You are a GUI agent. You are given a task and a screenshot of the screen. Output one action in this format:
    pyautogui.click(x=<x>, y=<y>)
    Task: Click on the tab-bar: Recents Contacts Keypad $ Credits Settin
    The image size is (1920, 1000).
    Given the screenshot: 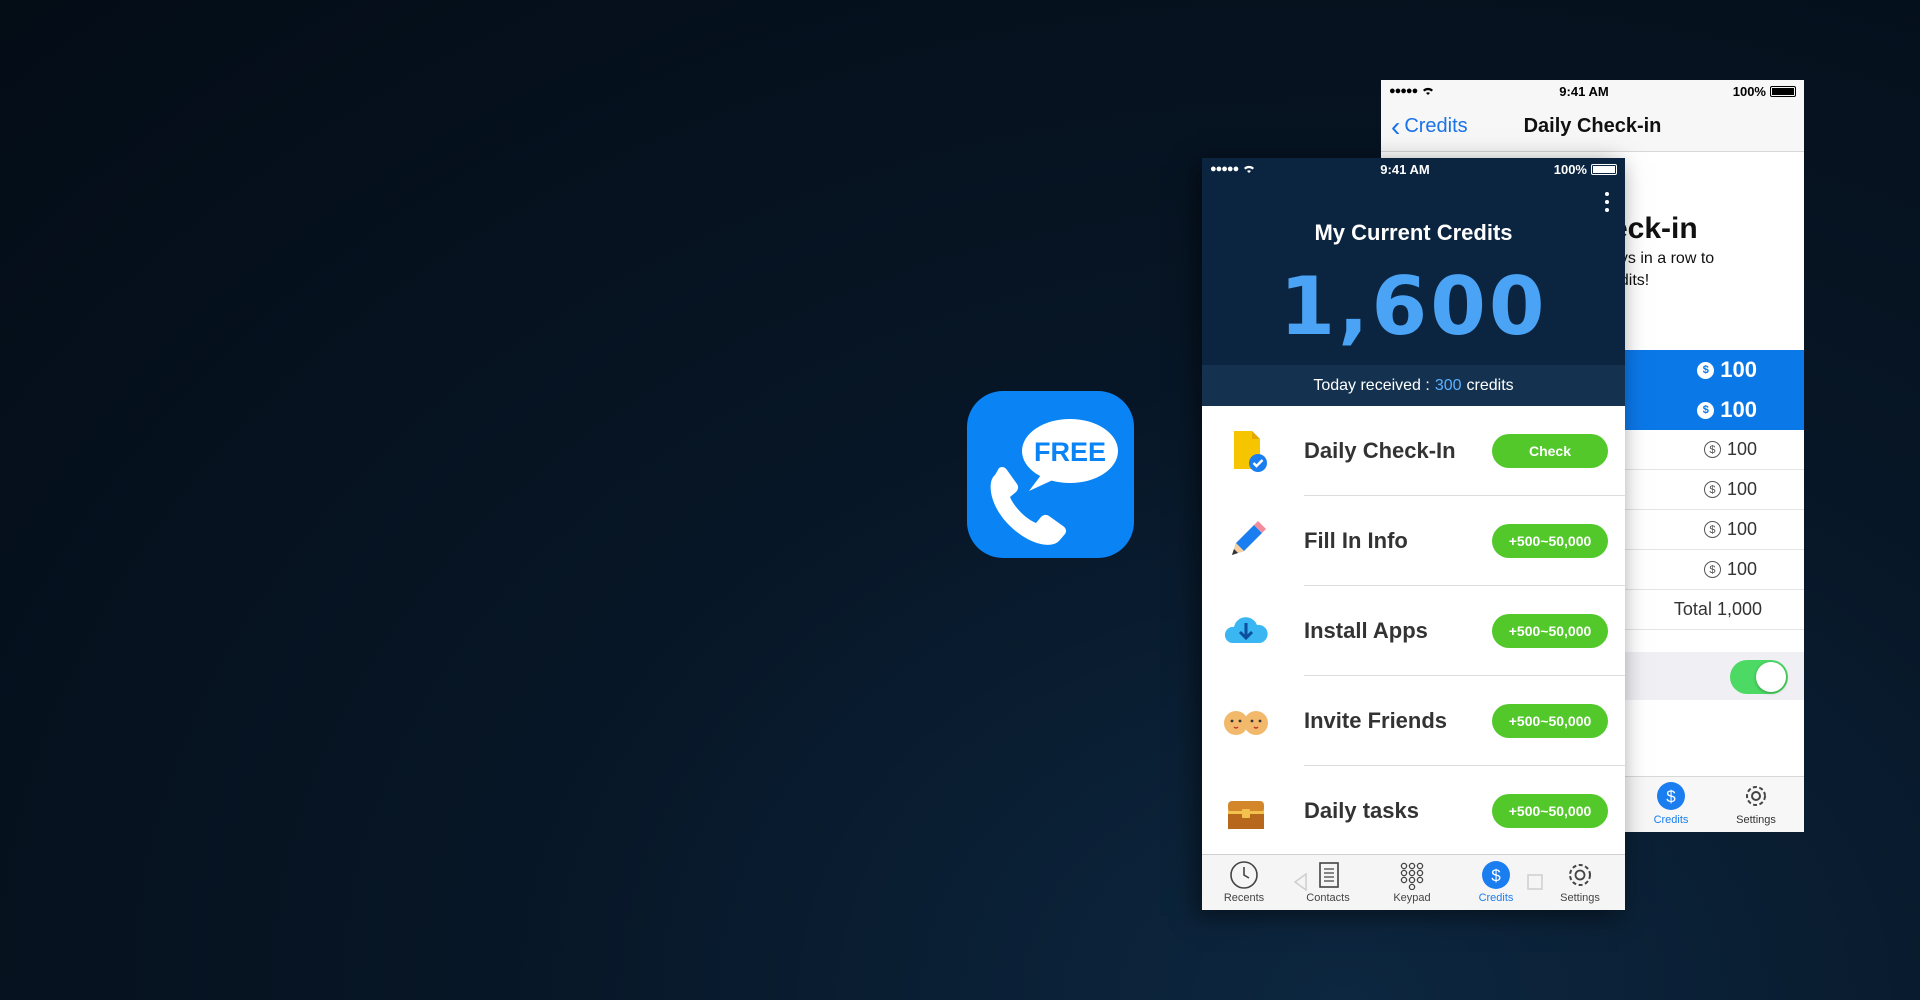 What is the action you would take?
    pyautogui.click(x=1413, y=882)
    